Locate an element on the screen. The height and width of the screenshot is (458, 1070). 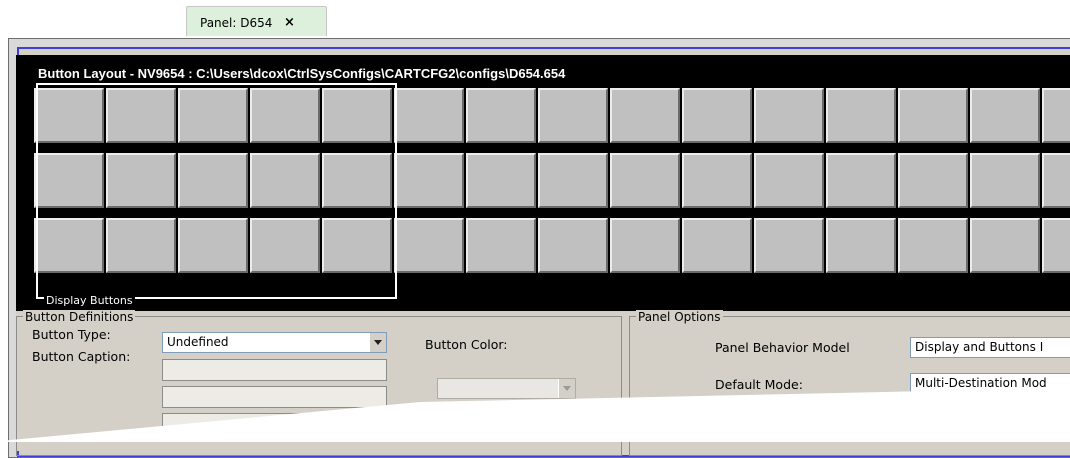
panel-behavior-select: Display and Buttons I is located at coordinates (990, 347).